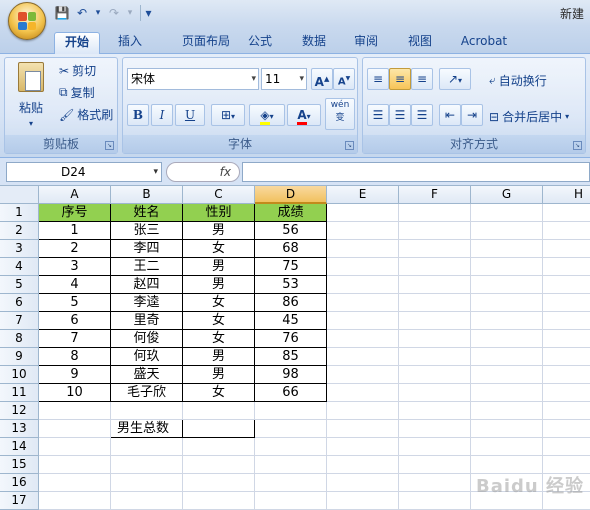 The height and width of the screenshot is (510, 590). What do you see at coordinates (19, 357) in the screenshot?
I see `row-header-9: 9` at bounding box center [19, 357].